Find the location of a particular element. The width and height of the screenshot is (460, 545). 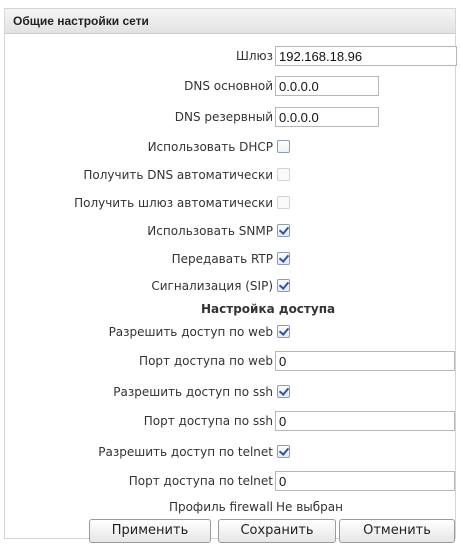

send-rtp-row: Передавать RTP is located at coordinates (230, 259).